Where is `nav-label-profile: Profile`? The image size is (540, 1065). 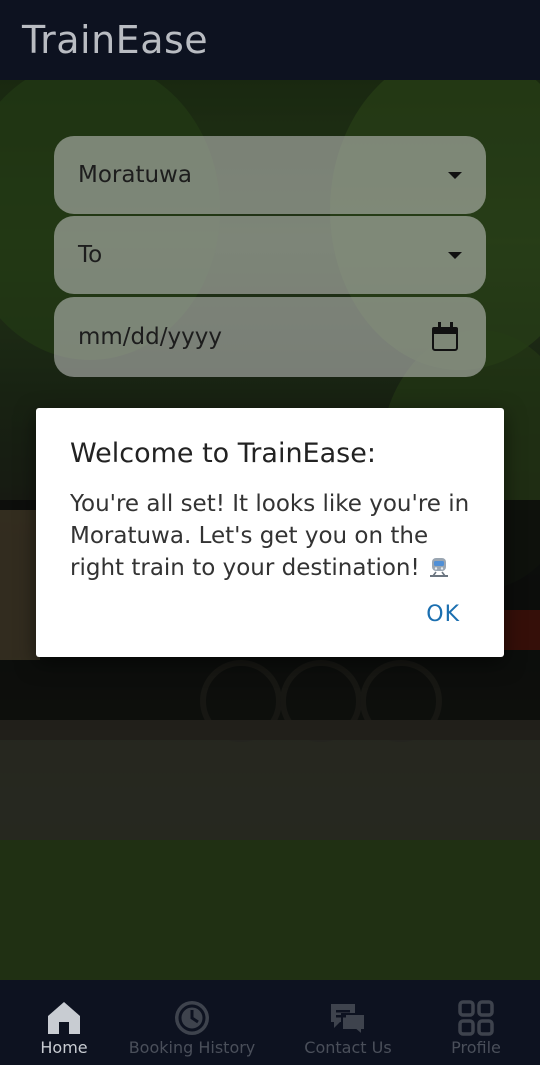 nav-label-profile: Profile is located at coordinates (476, 1047).